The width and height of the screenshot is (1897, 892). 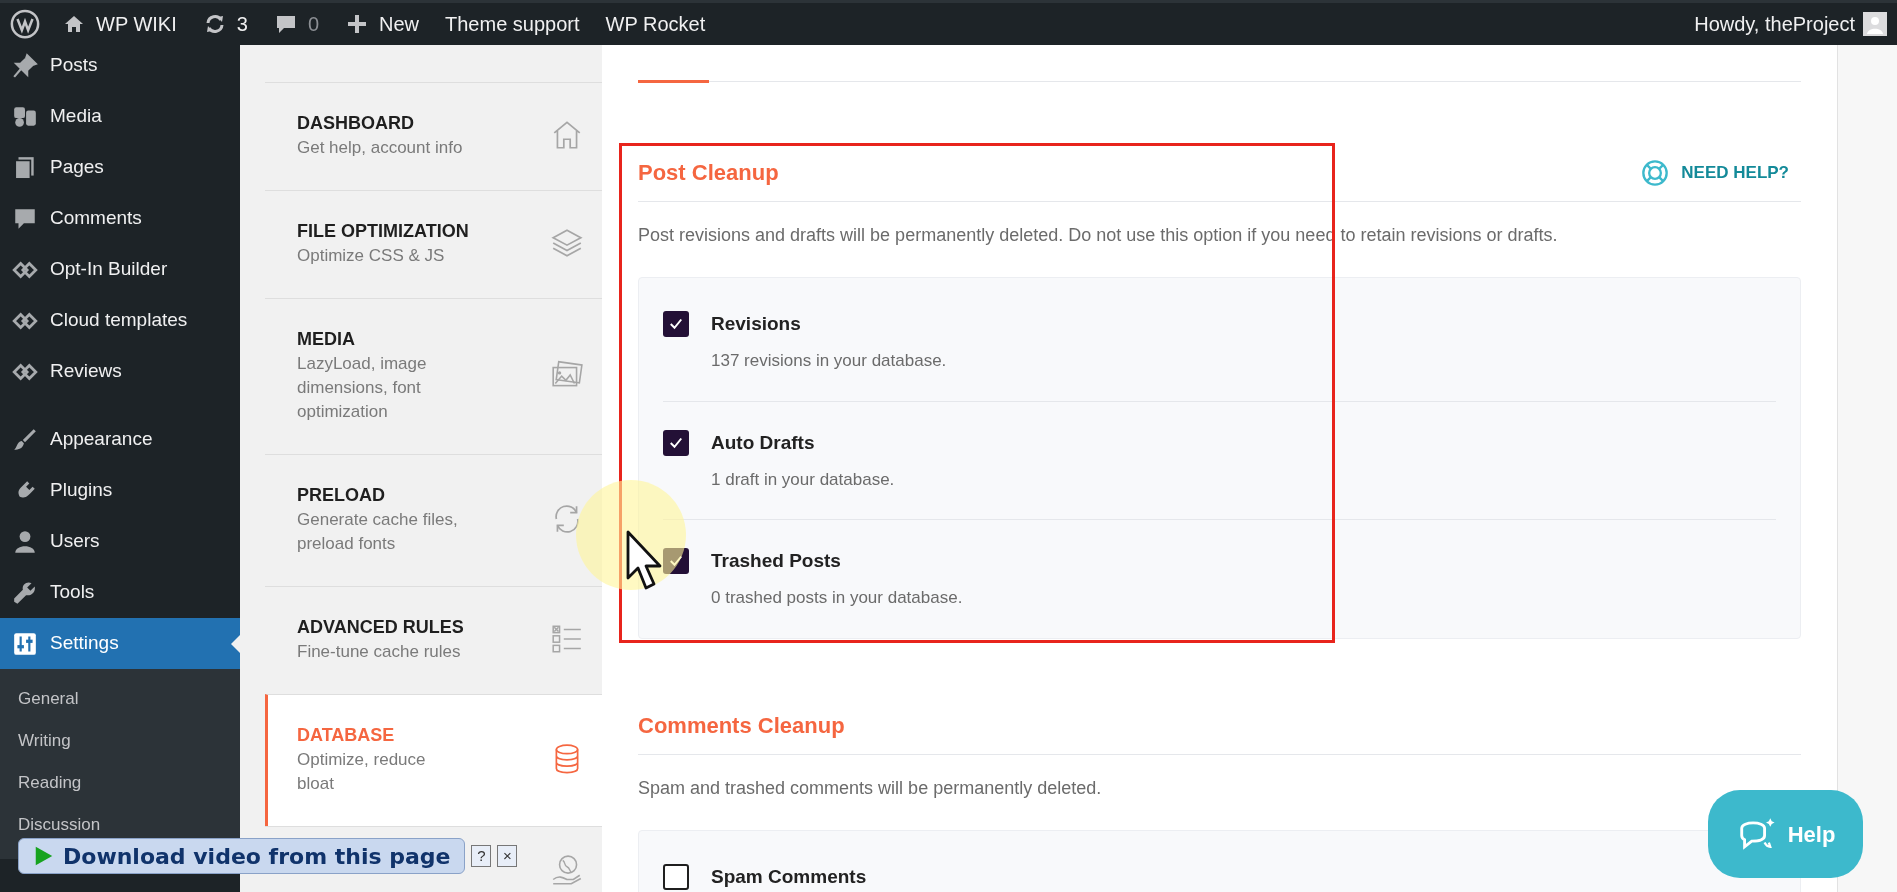 What do you see at coordinates (346, 735) in the screenshot?
I see `nav-item-title: DATABASE` at bounding box center [346, 735].